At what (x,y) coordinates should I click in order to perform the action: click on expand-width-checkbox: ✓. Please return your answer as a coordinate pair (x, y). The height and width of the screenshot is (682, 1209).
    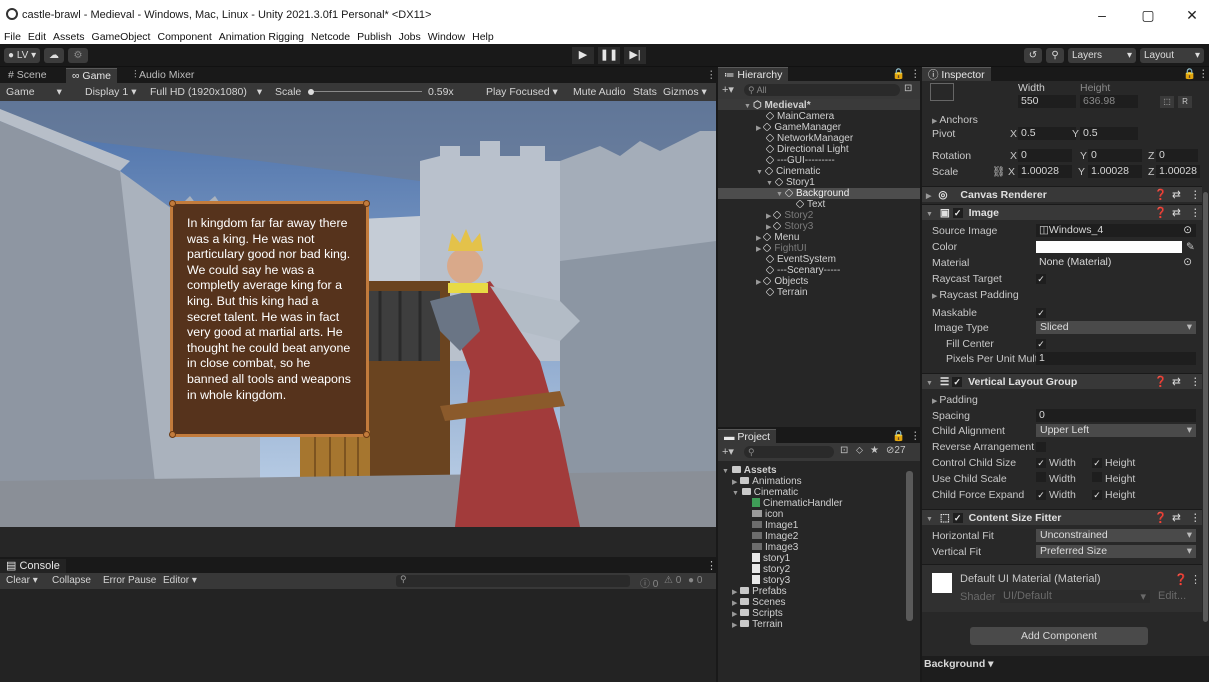
    Looking at the image, I should click on (1041, 495).